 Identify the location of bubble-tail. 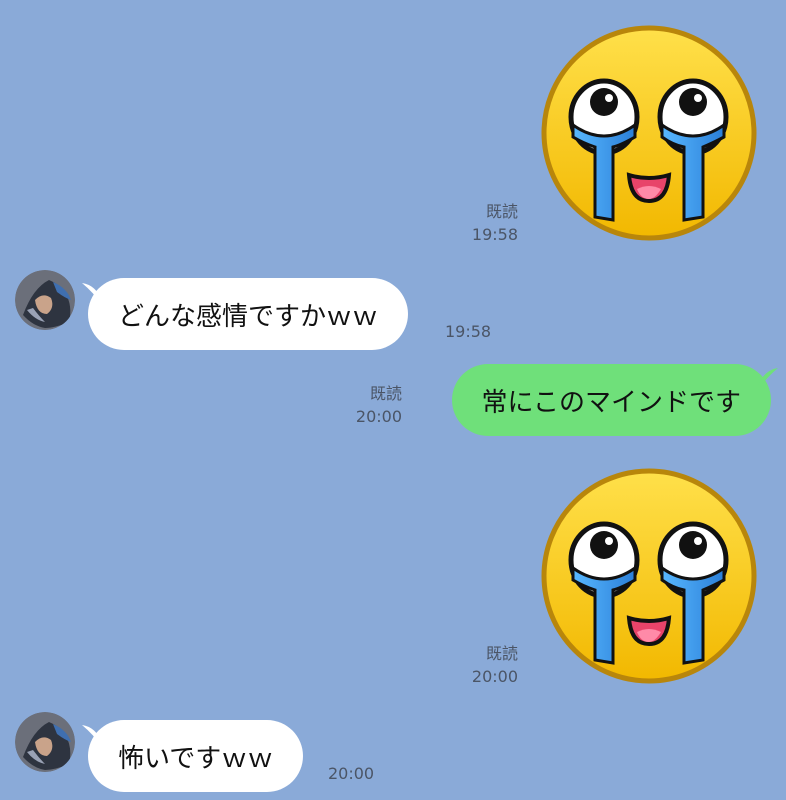
(768, 379).